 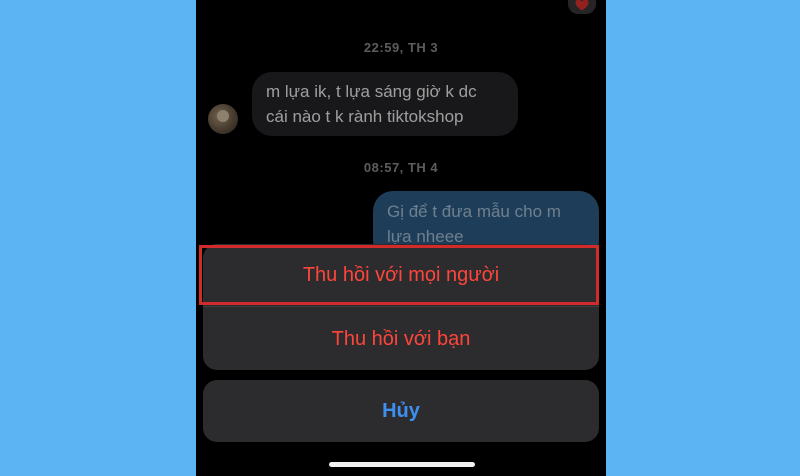 I want to click on divider, so click(x=401, y=306).